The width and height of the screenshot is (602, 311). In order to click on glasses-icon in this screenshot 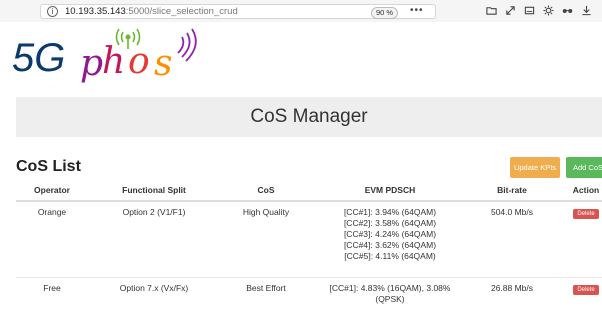, I will do `click(567, 10)`.